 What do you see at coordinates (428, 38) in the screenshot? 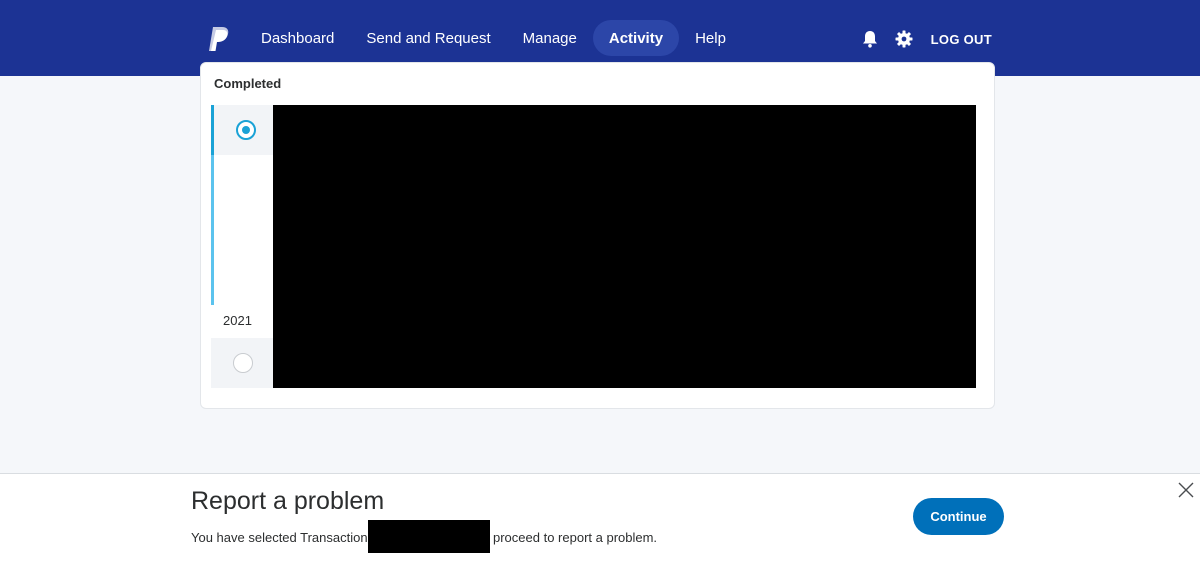
I see `nav-send-and-request: Send and Request` at bounding box center [428, 38].